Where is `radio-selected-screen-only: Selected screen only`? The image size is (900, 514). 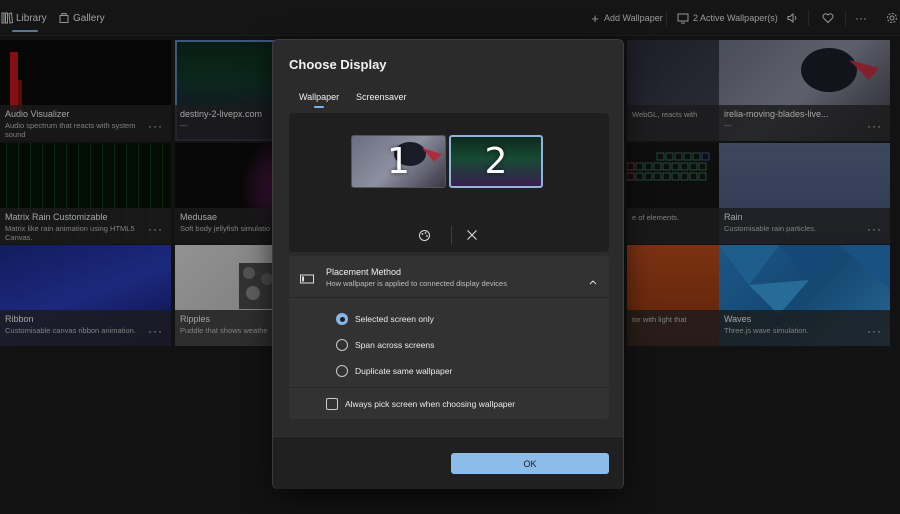 radio-selected-screen-only: Selected screen only is located at coordinates (385, 319).